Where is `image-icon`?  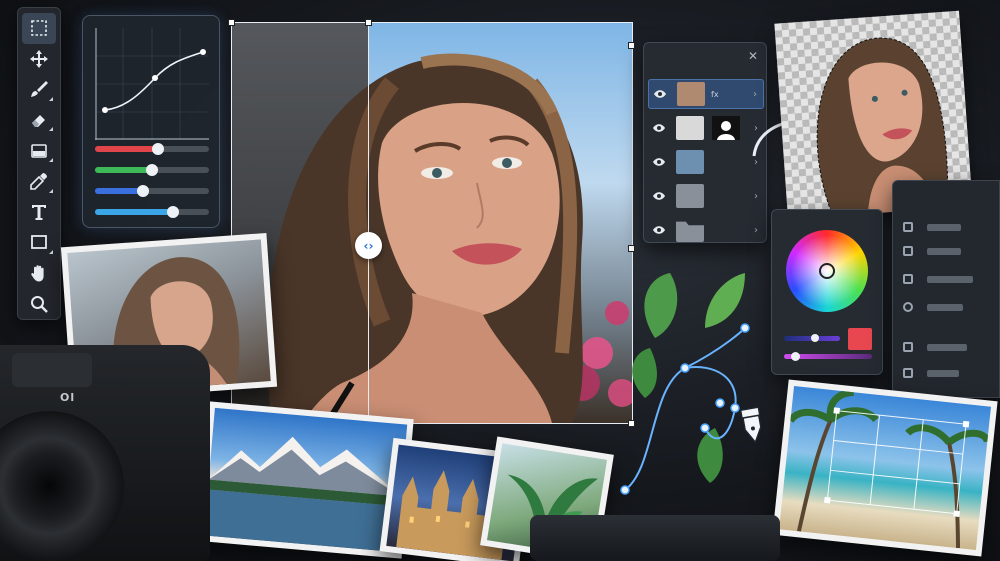
image-icon is located at coordinates (908, 373).